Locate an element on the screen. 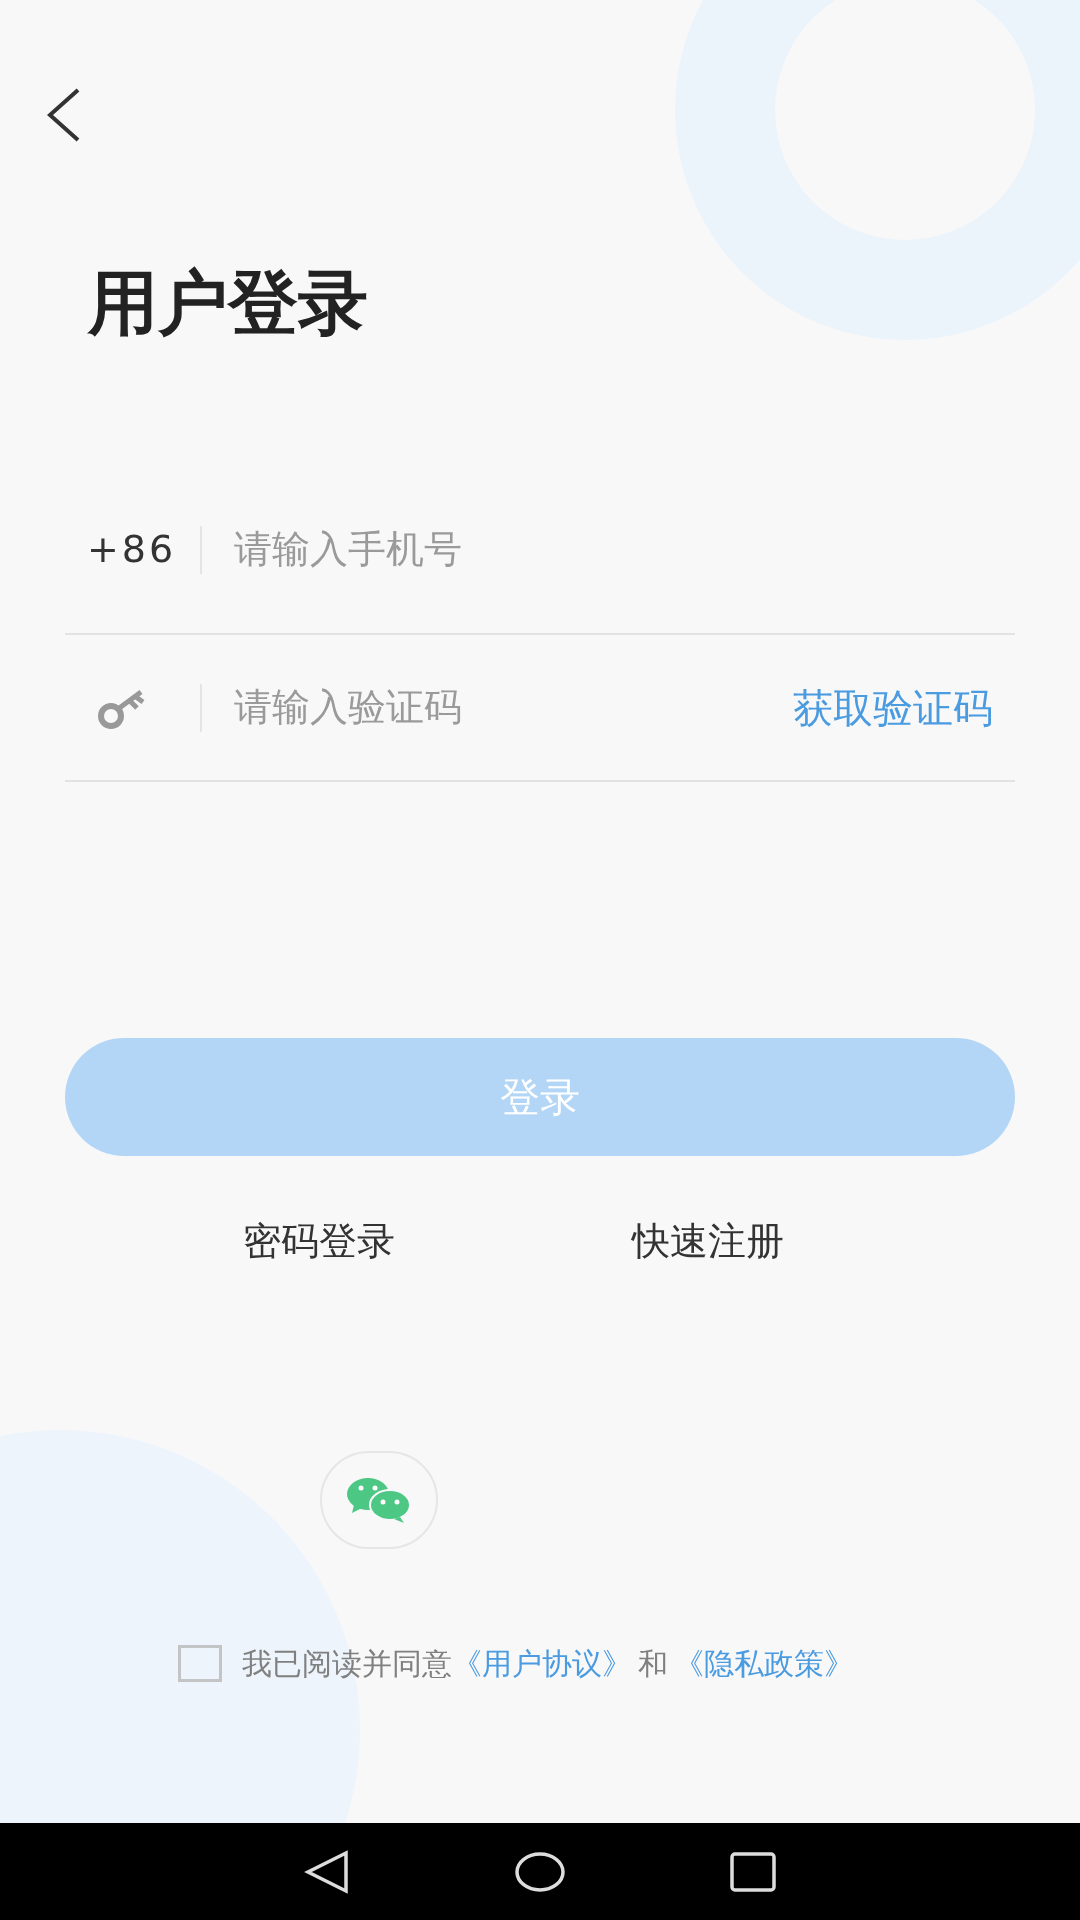 The image size is (1080, 1920). agreement-checkbox is located at coordinates (200, 1663).